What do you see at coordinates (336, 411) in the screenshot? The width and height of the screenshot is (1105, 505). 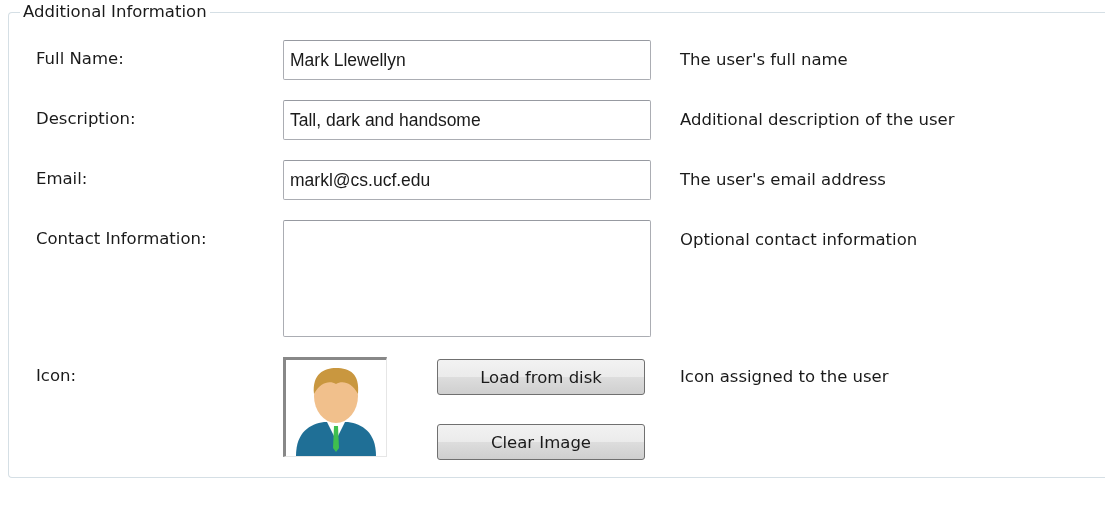 I see `user-avatar-icon` at bounding box center [336, 411].